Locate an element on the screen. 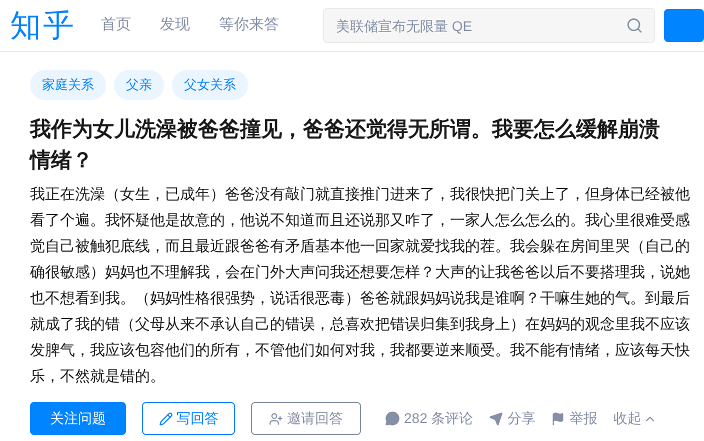  nav-link: 首页 is located at coordinates (116, 25).